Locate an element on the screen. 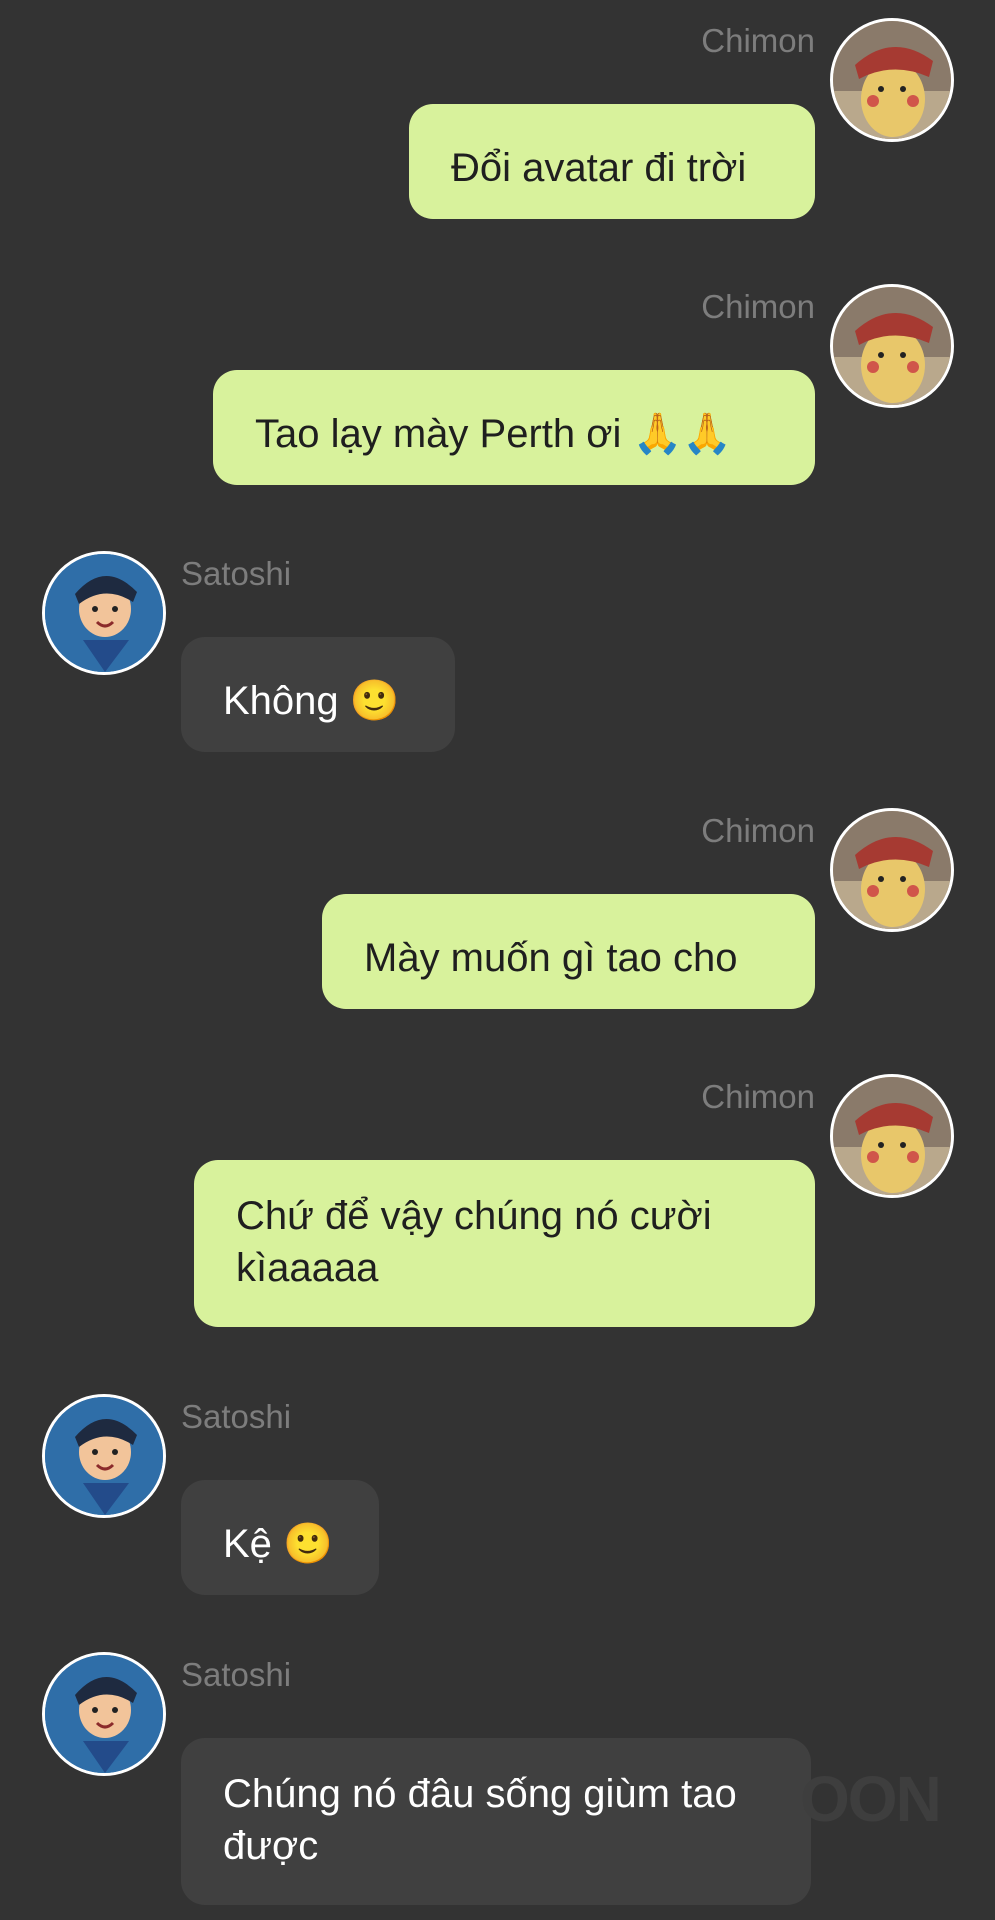 The height and width of the screenshot is (1920, 995). message-incoming: Satoshi Kệ 🙂 is located at coordinates (497, 1488).